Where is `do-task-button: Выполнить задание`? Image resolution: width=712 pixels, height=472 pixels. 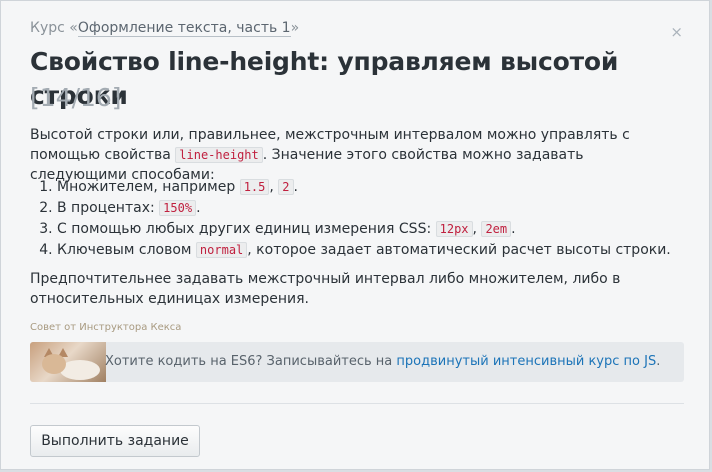 do-task-button: Выполнить задание is located at coordinates (115, 441).